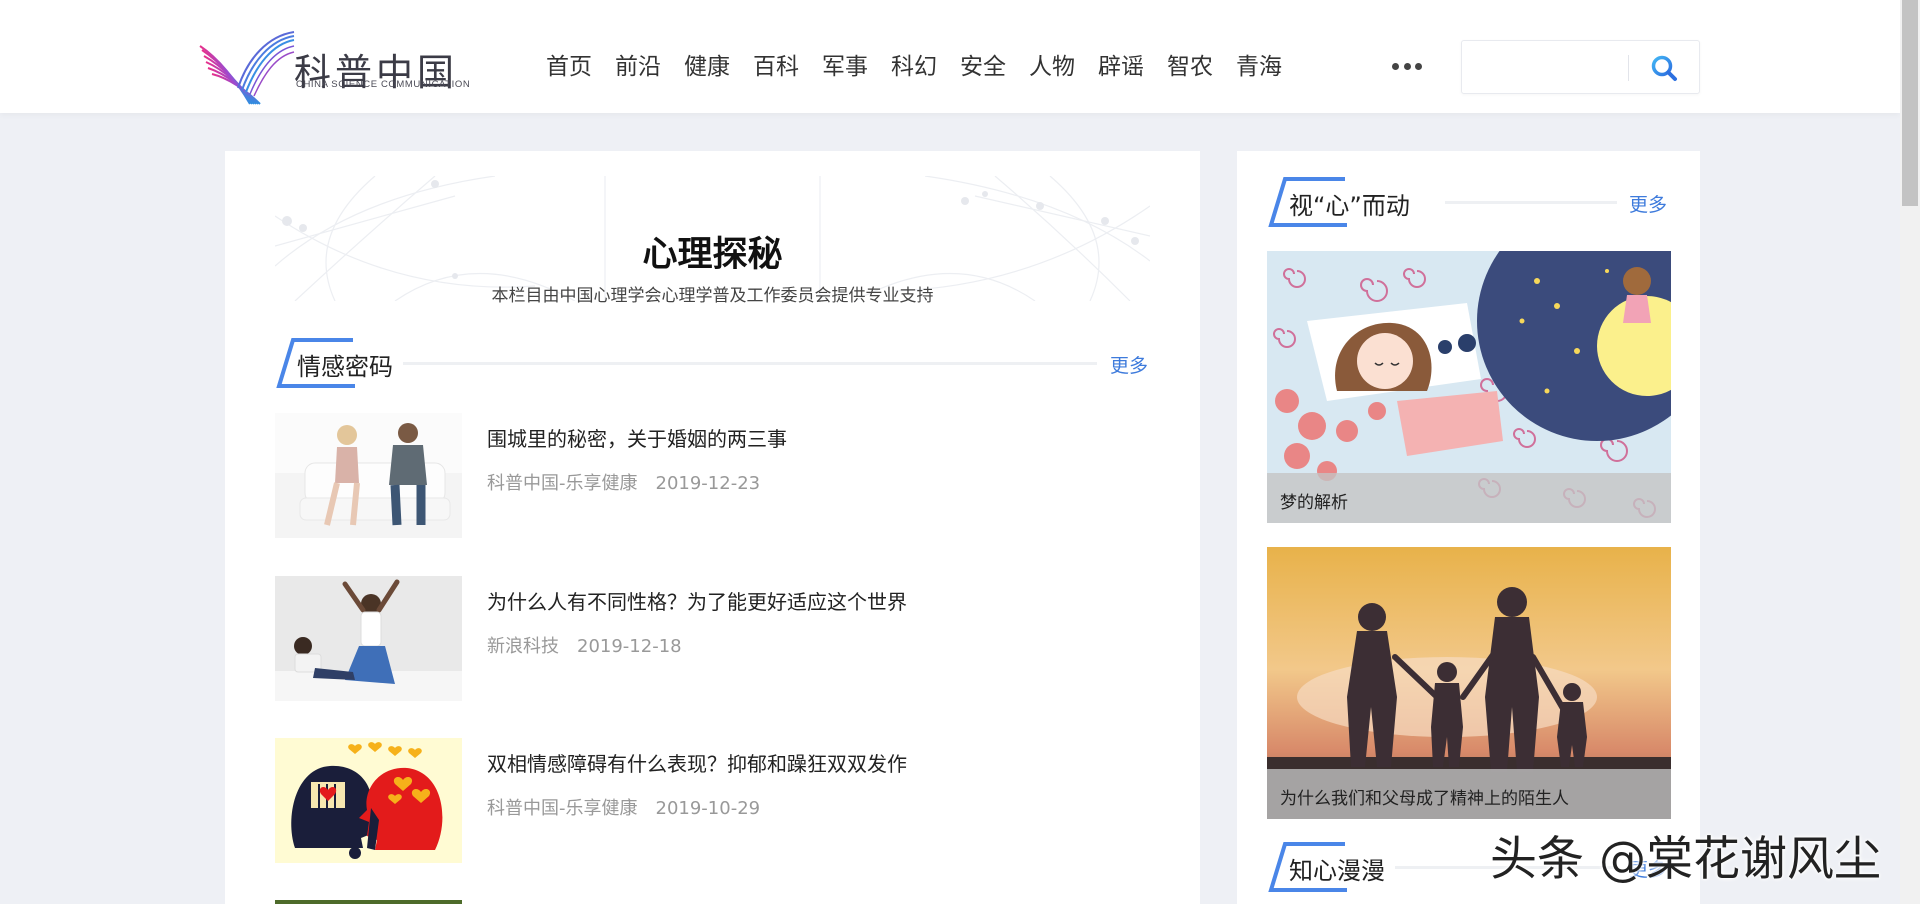  I want to click on video-card: 梦的解析, so click(1469, 387).